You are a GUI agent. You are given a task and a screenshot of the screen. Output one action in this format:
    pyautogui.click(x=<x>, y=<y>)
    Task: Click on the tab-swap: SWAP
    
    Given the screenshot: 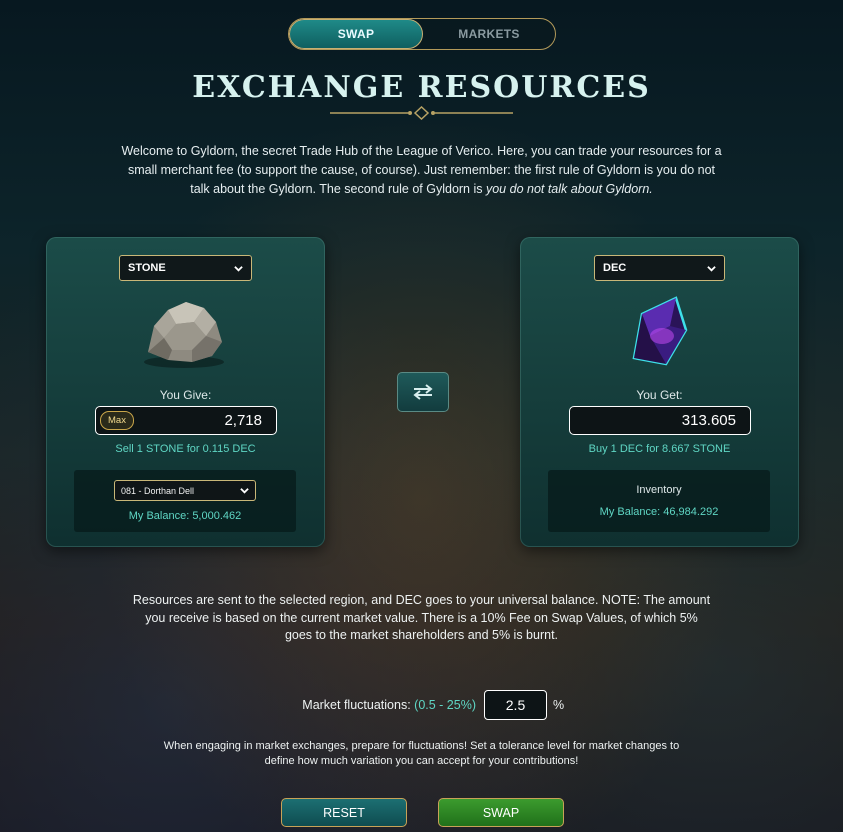 What is the action you would take?
    pyautogui.click(x=356, y=34)
    